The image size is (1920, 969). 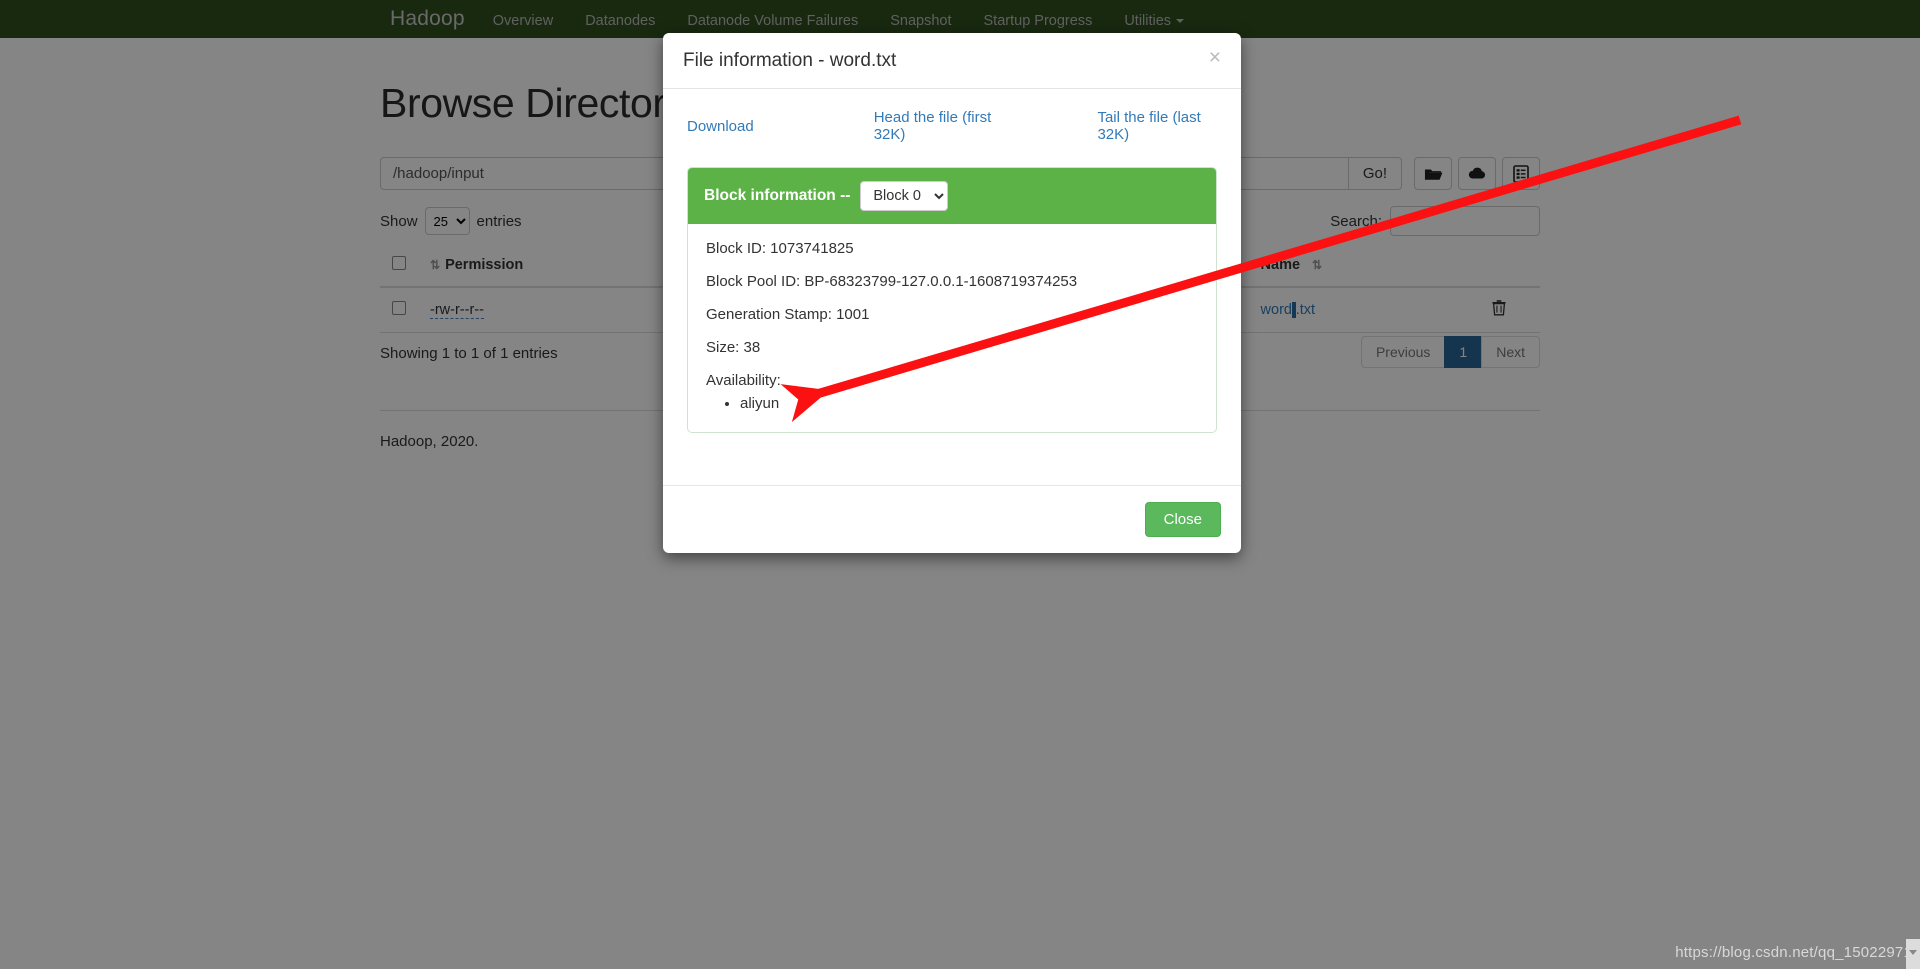 What do you see at coordinates (952, 519) in the screenshot?
I see `modal-footer: Close` at bounding box center [952, 519].